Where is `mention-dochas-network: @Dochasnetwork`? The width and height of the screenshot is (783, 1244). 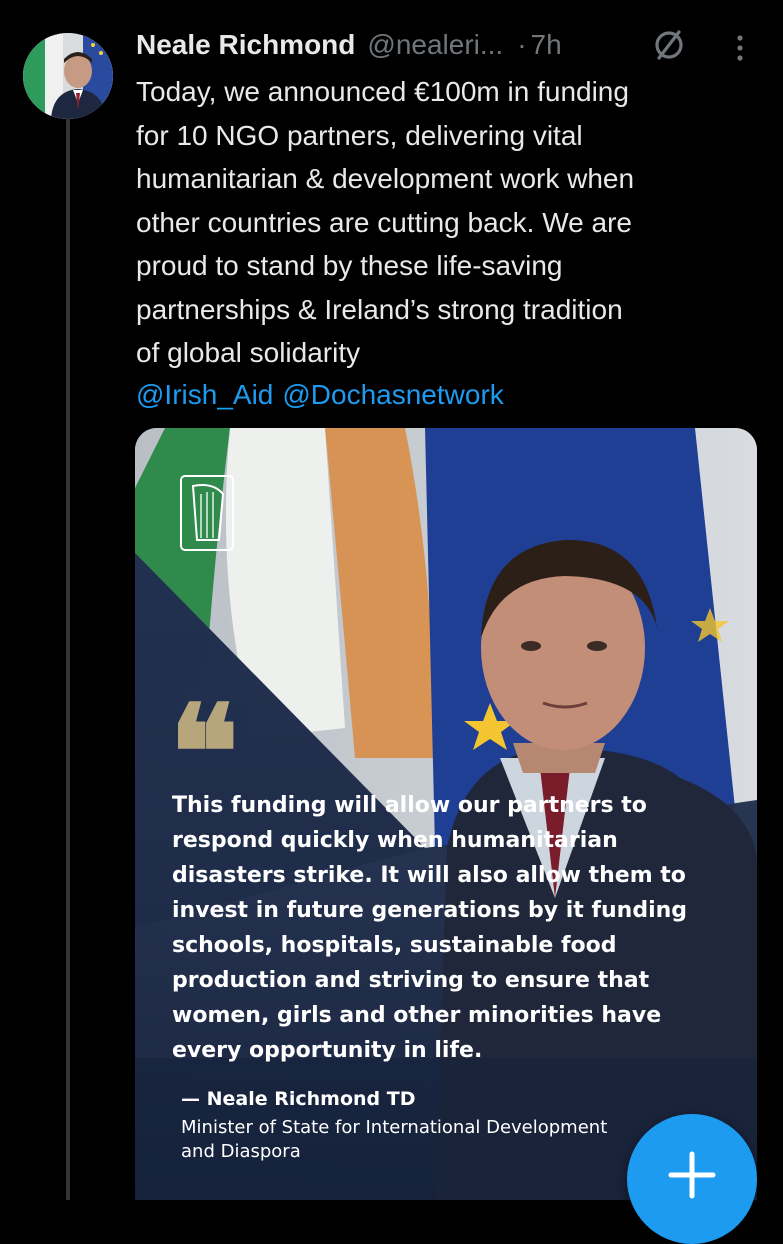 mention-dochas-network: @Dochasnetwork is located at coordinates (392, 394).